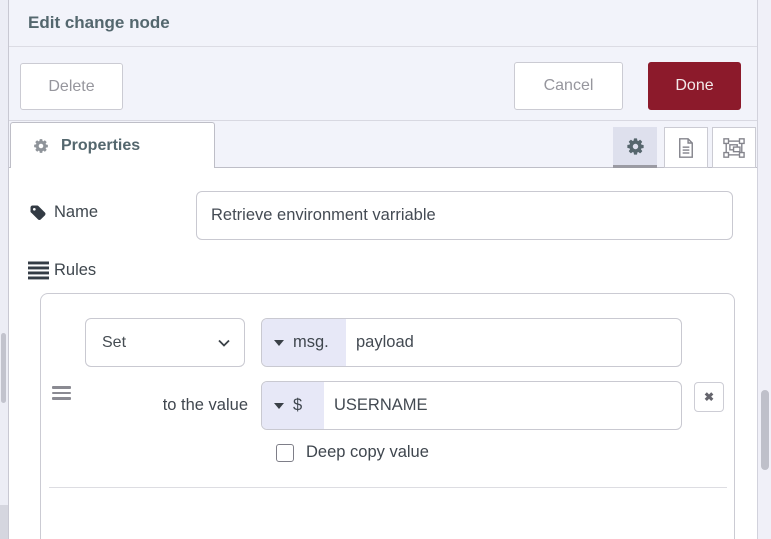 The image size is (771, 539). I want to click on description-button, so click(686, 147).